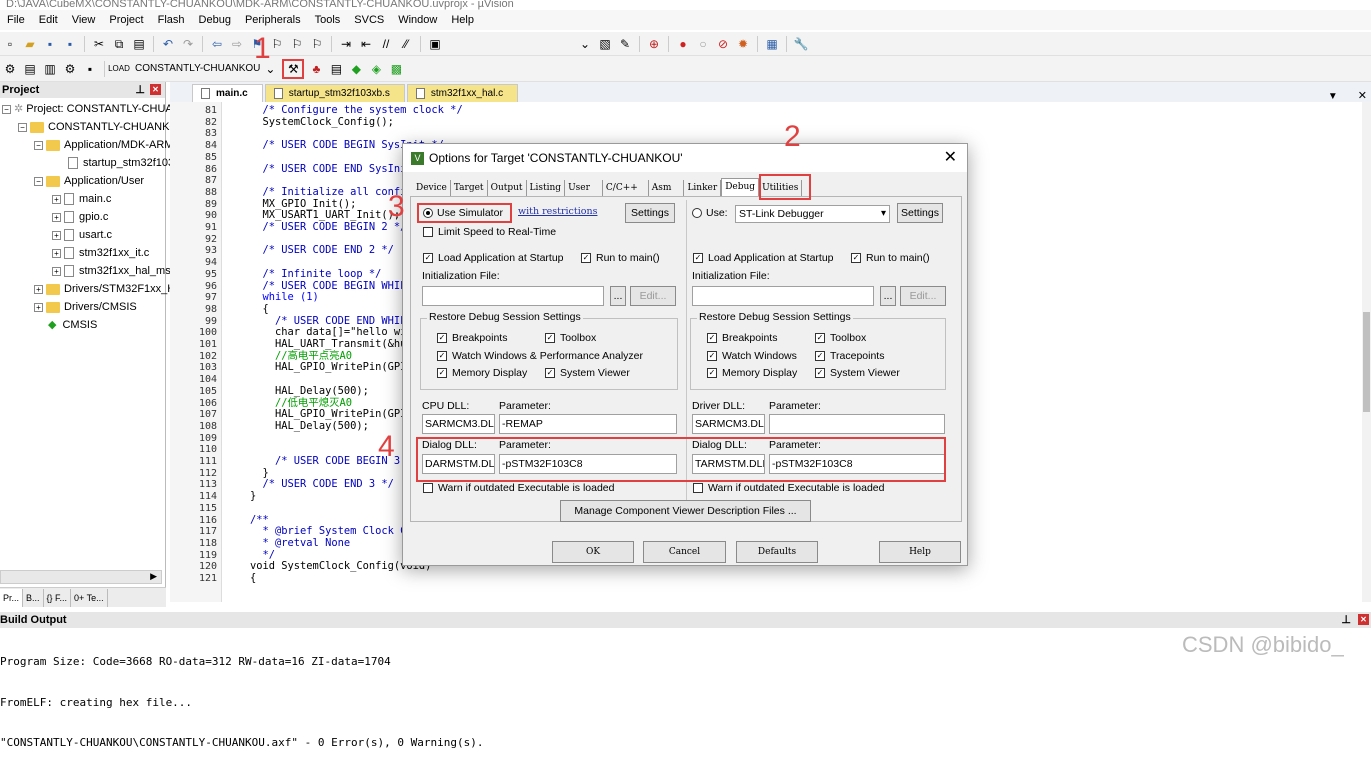 The image size is (1371, 763). I want to click on bookmark-next-icon: ⚐, so click(297, 44).